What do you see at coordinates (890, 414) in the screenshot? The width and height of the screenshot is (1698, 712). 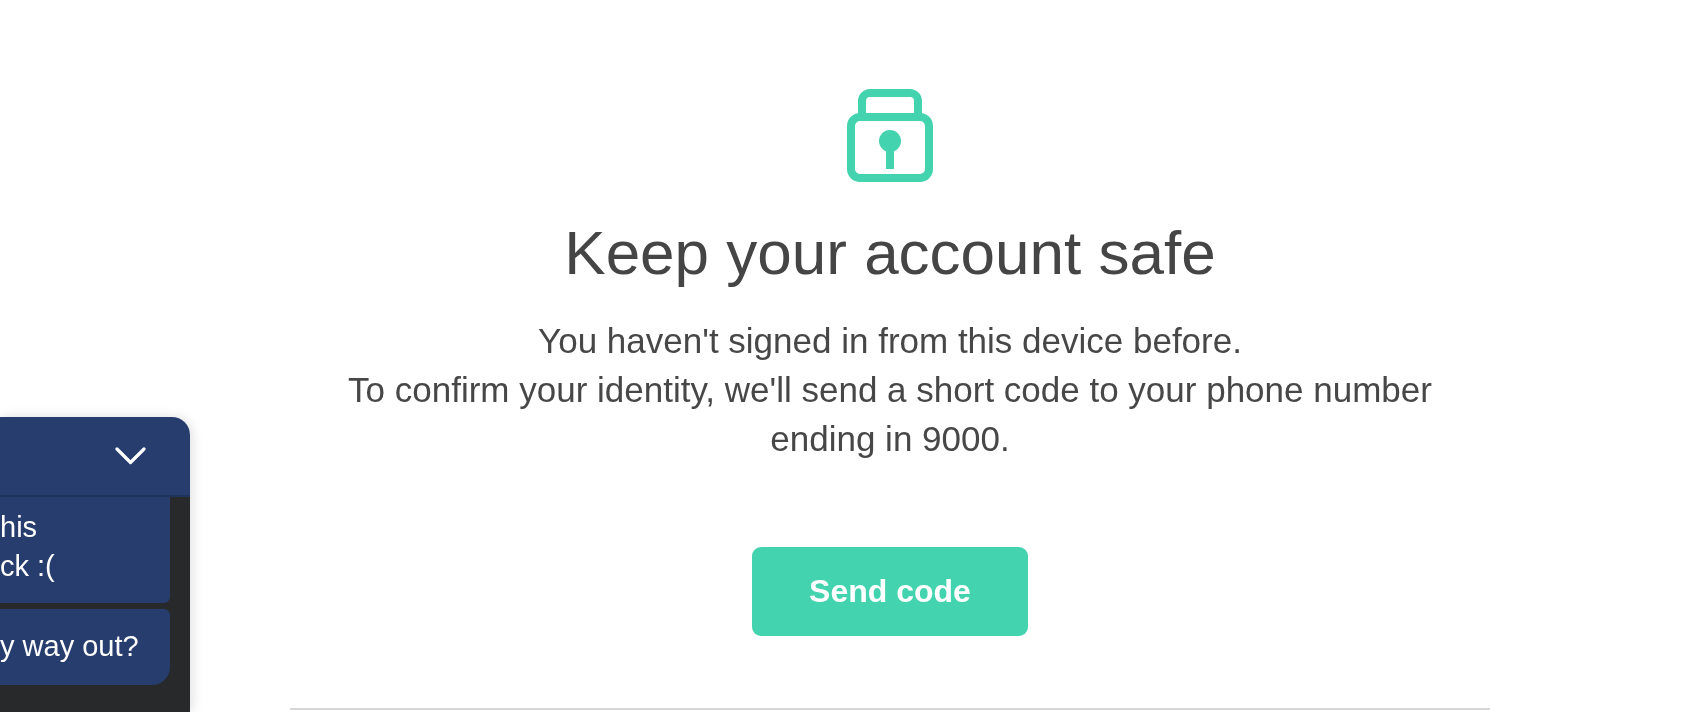 I see `info-text: To confirm your identity, we'll send a short code to your phone number ending in 9000.` at bounding box center [890, 414].